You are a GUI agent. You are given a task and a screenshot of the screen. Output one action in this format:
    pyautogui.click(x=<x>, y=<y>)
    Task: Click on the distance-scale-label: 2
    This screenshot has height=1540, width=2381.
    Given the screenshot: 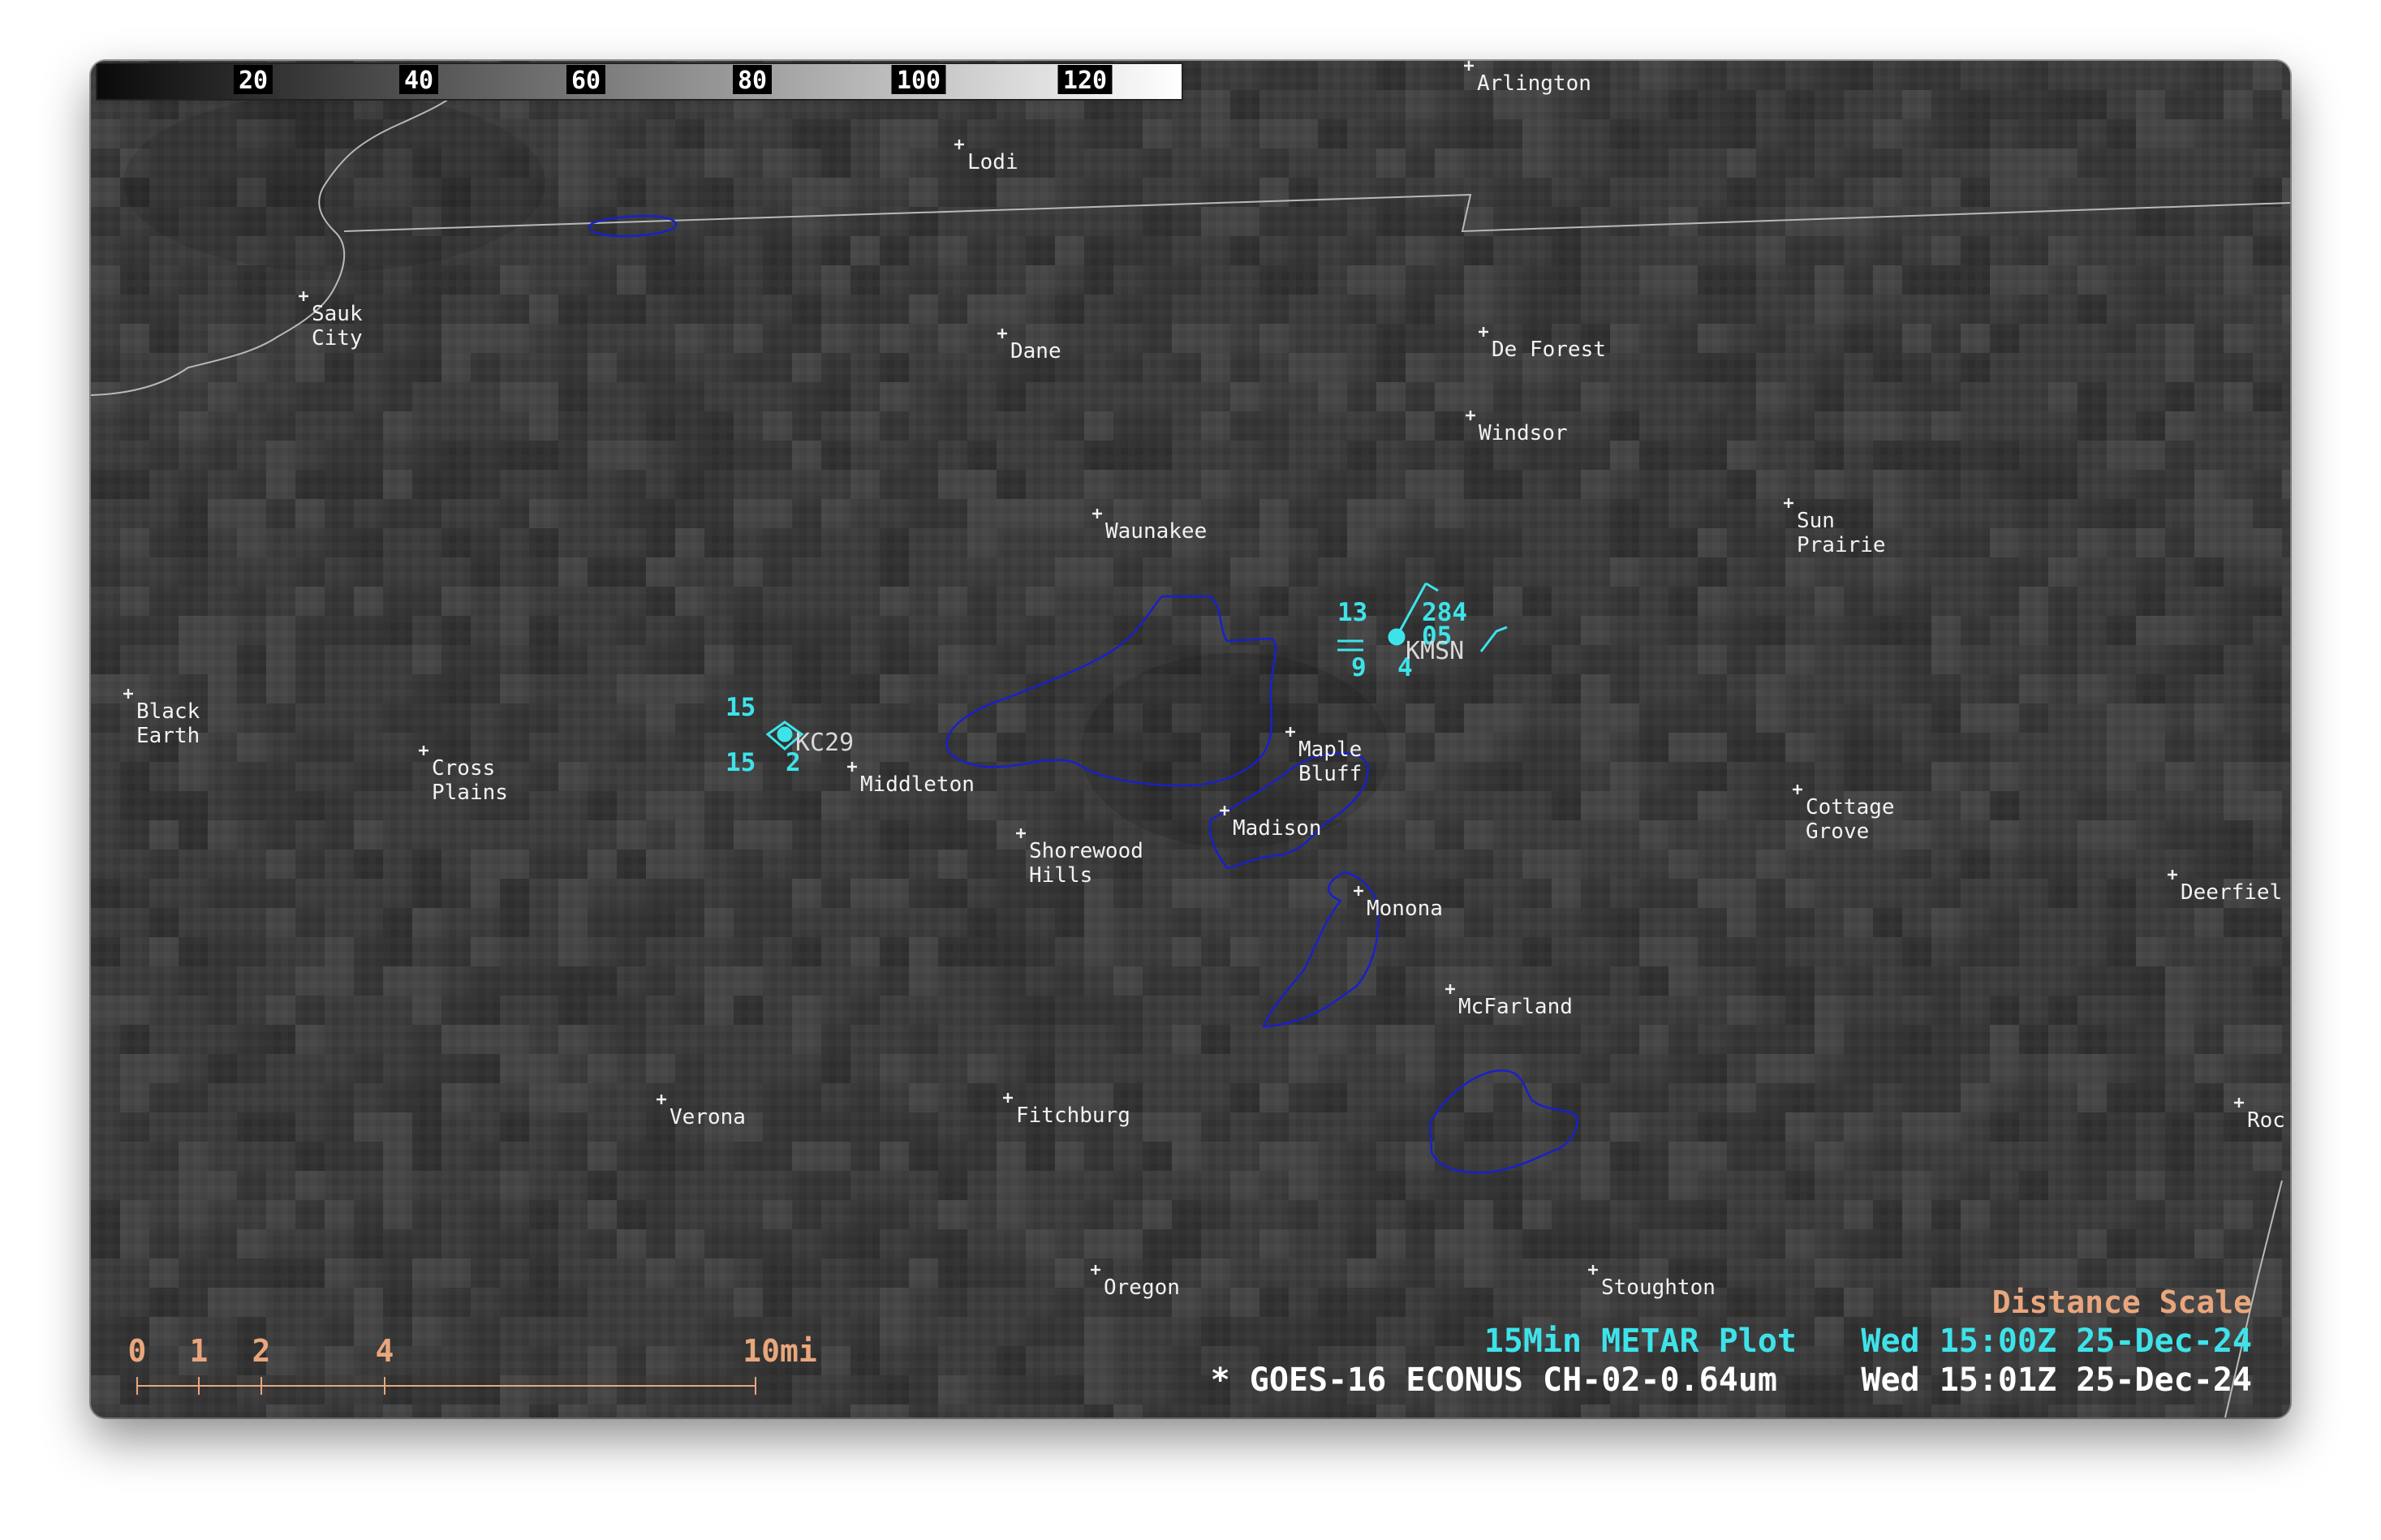 What is the action you would take?
    pyautogui.click(x=261, y=1351)
    